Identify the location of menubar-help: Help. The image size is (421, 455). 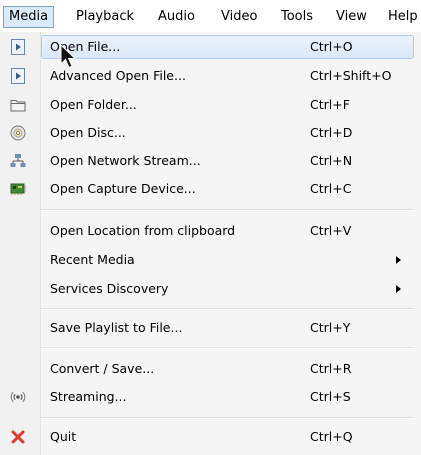
(402, 17).